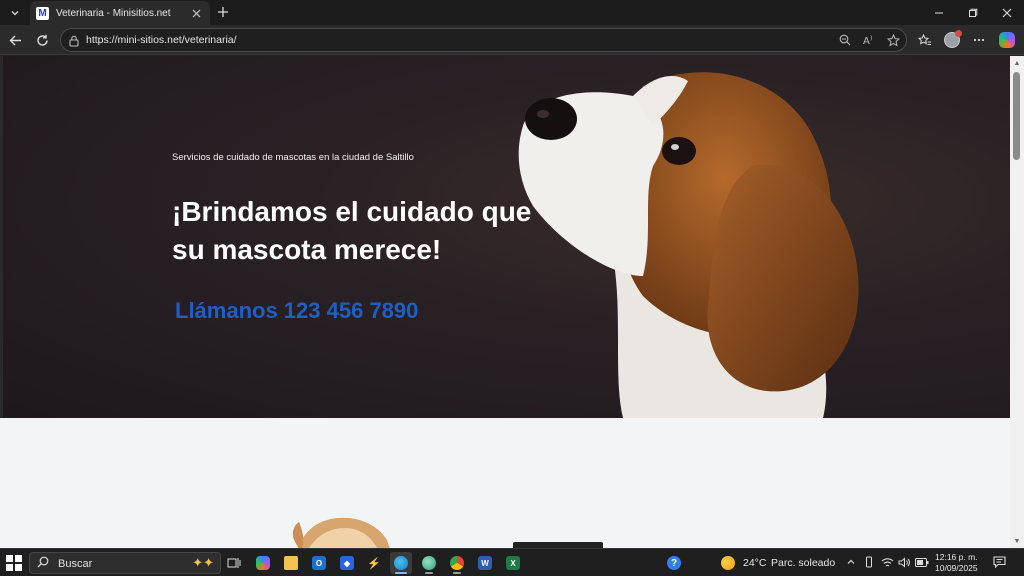 The image size is (1024, 576). I want to click on close-icon, so click(196, 13).